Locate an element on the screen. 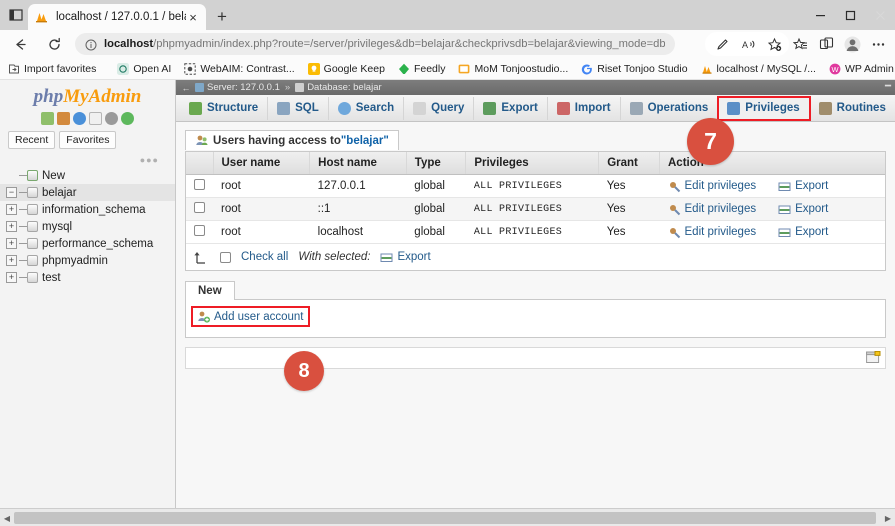  window-restore-icon is located at coordinates (16, 15).